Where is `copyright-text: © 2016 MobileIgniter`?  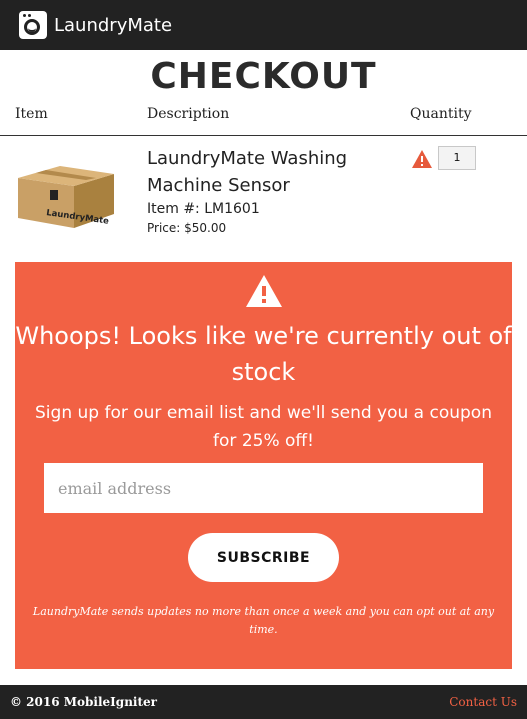
copyright-text: © 2016 MobileIgniter is located at coordinates (83, 702).